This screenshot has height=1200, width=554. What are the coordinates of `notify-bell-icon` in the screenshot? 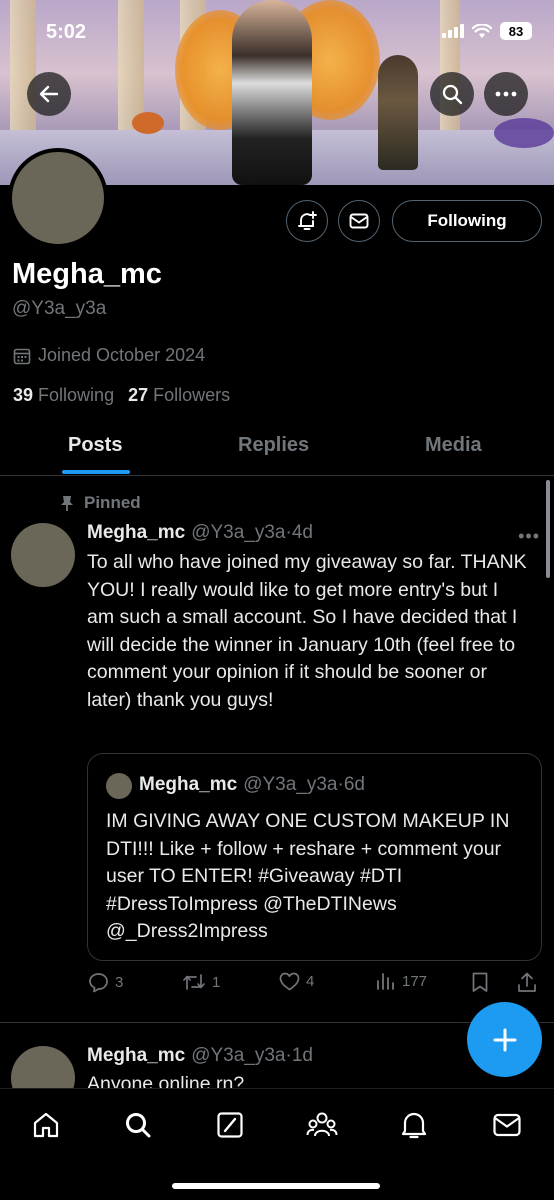 It's located at (307, 220).